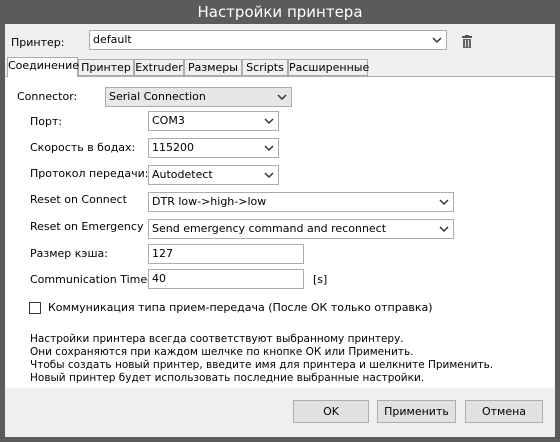 This screenshot has width=560, height=442. Describe the element at coordinates (159, 67) in the screenshot. I see `tab-extruder: Extruder` at that location.